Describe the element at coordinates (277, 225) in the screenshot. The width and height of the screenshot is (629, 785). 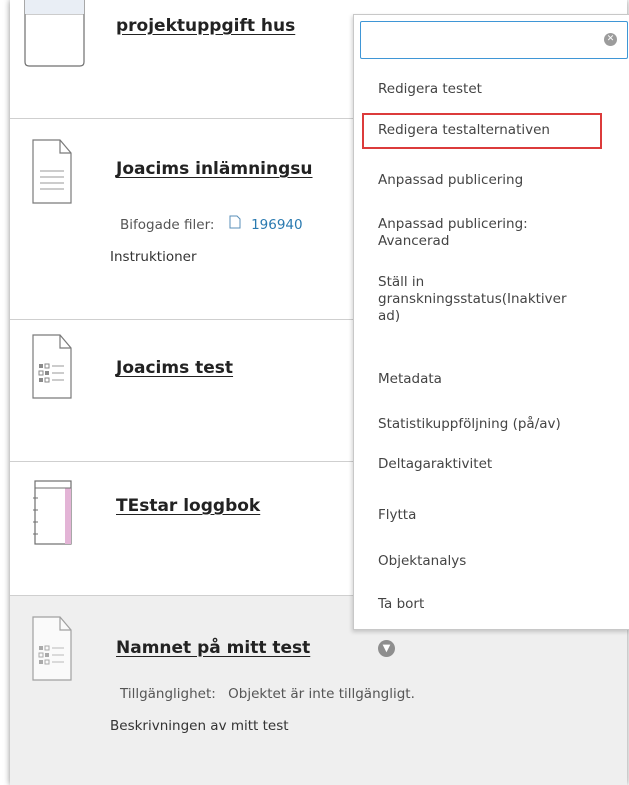
I see `attachment-link: 196940` at that location.